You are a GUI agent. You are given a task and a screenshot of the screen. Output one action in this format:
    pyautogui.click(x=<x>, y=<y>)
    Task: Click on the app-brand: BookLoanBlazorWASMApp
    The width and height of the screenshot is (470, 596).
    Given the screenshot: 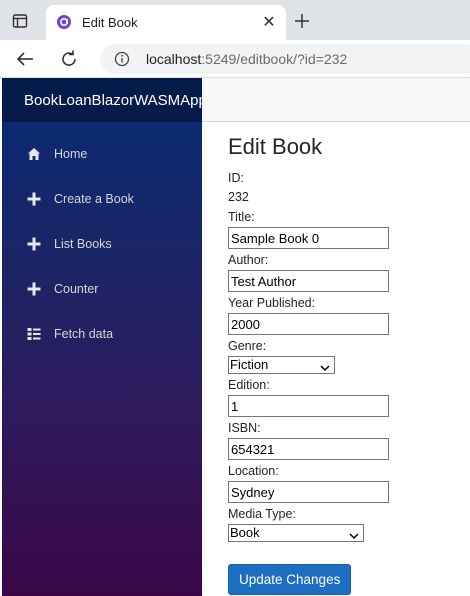 What is the action you would take?
    pyautogui.click(x=115, y=100)
    